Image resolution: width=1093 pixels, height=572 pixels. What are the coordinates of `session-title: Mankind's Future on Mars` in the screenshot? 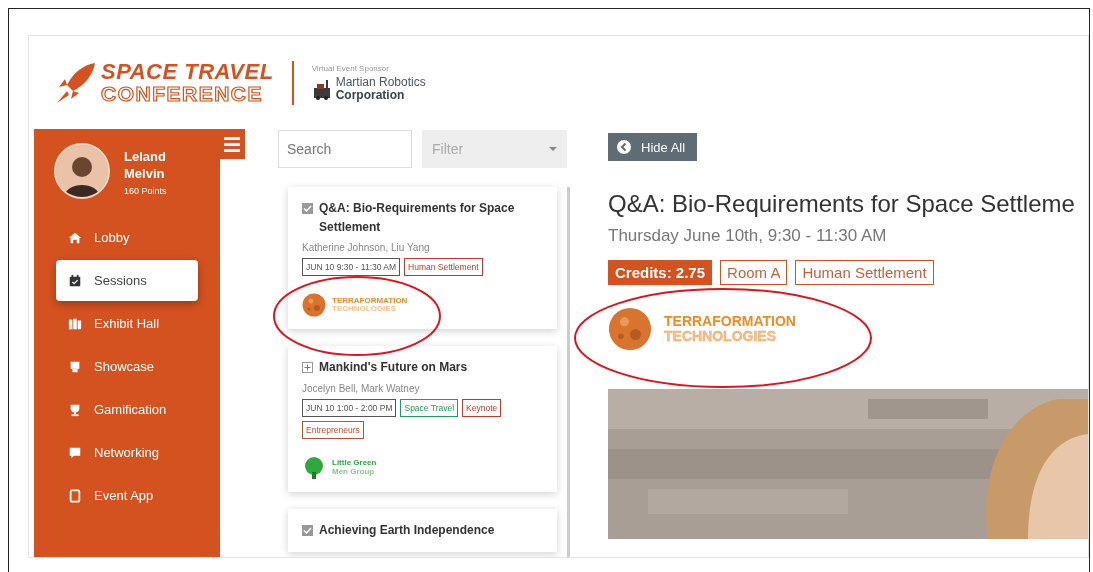 It's located at (393, 368).